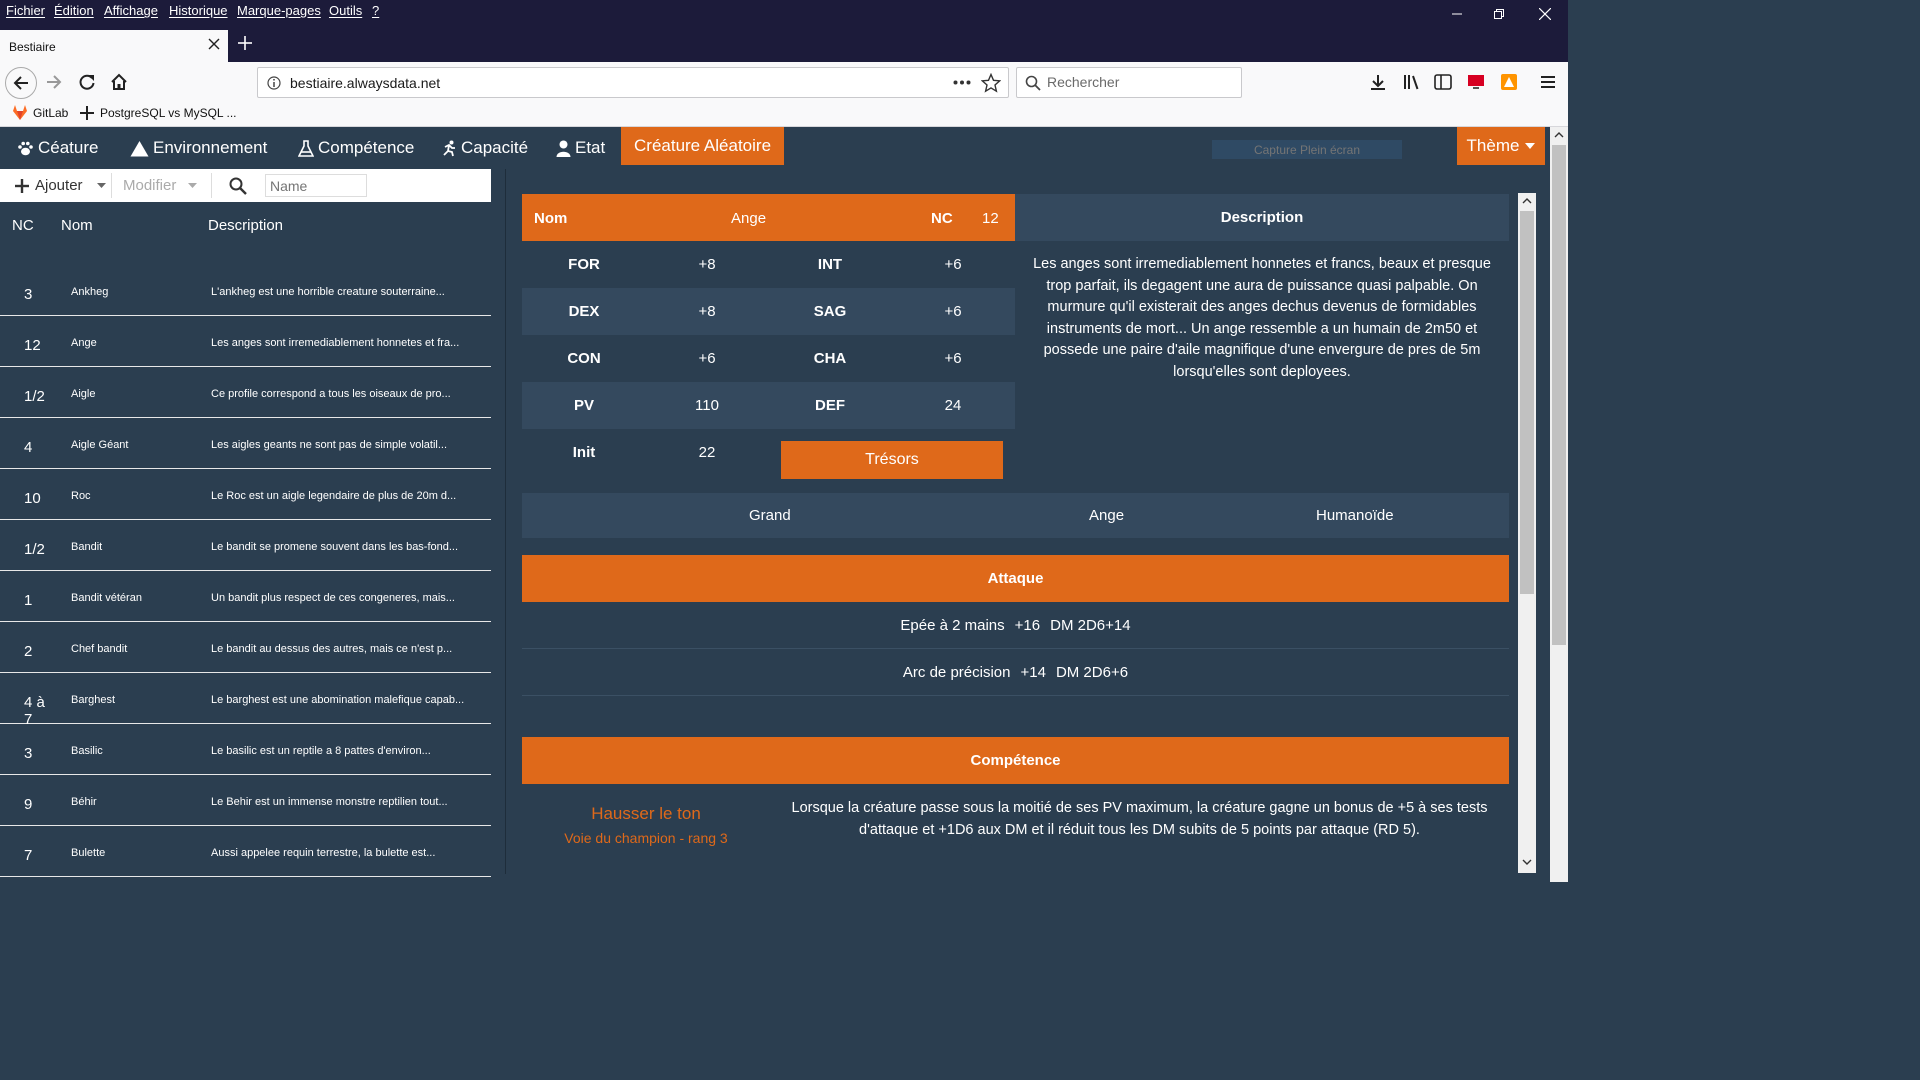 The width and height of the screenshot is (1920, 1080). Describe the element at coordinates (551, 218) in the screenshot. I see `nom-label: Nom` at that location.